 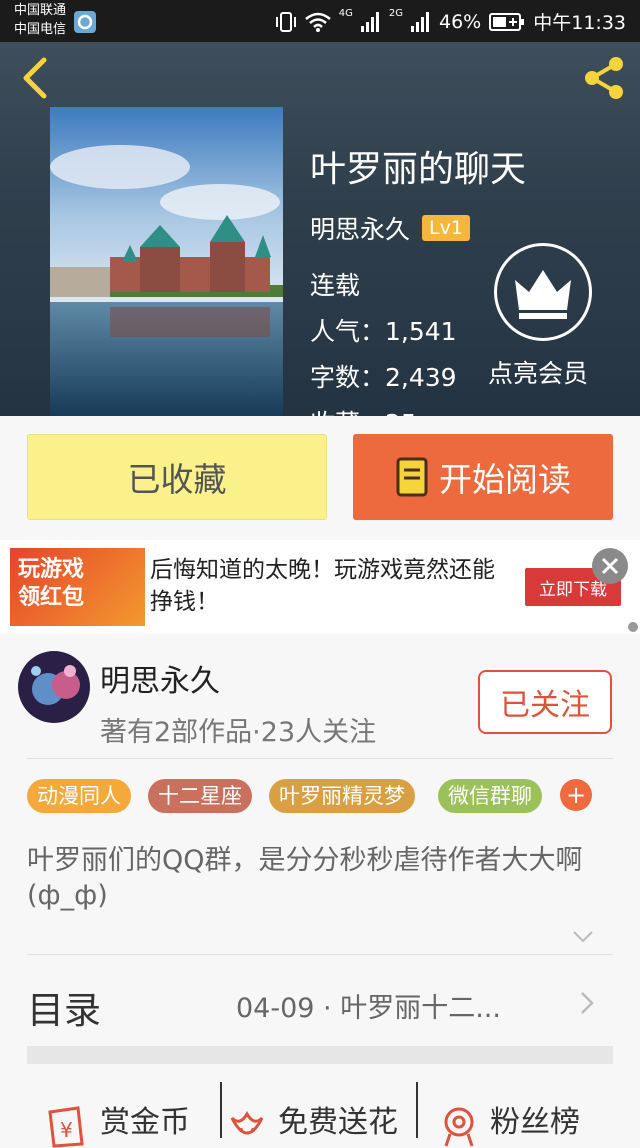 What do you see at coordinates (383, 331) in the screenshot?
I see `popularity-stat: 人气：1,541` at bounding box center [383, 331].